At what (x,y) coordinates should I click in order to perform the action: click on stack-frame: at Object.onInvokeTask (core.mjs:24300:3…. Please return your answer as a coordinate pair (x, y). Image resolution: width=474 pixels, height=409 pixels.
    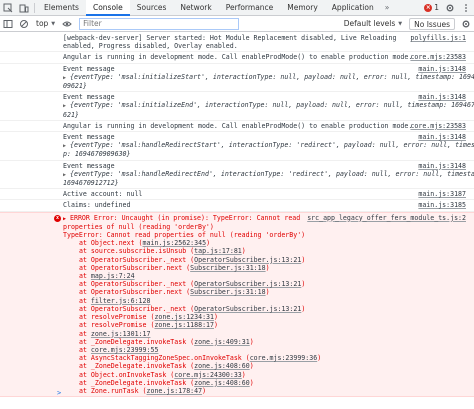
    Looking at the image, I should click on (268, 375).